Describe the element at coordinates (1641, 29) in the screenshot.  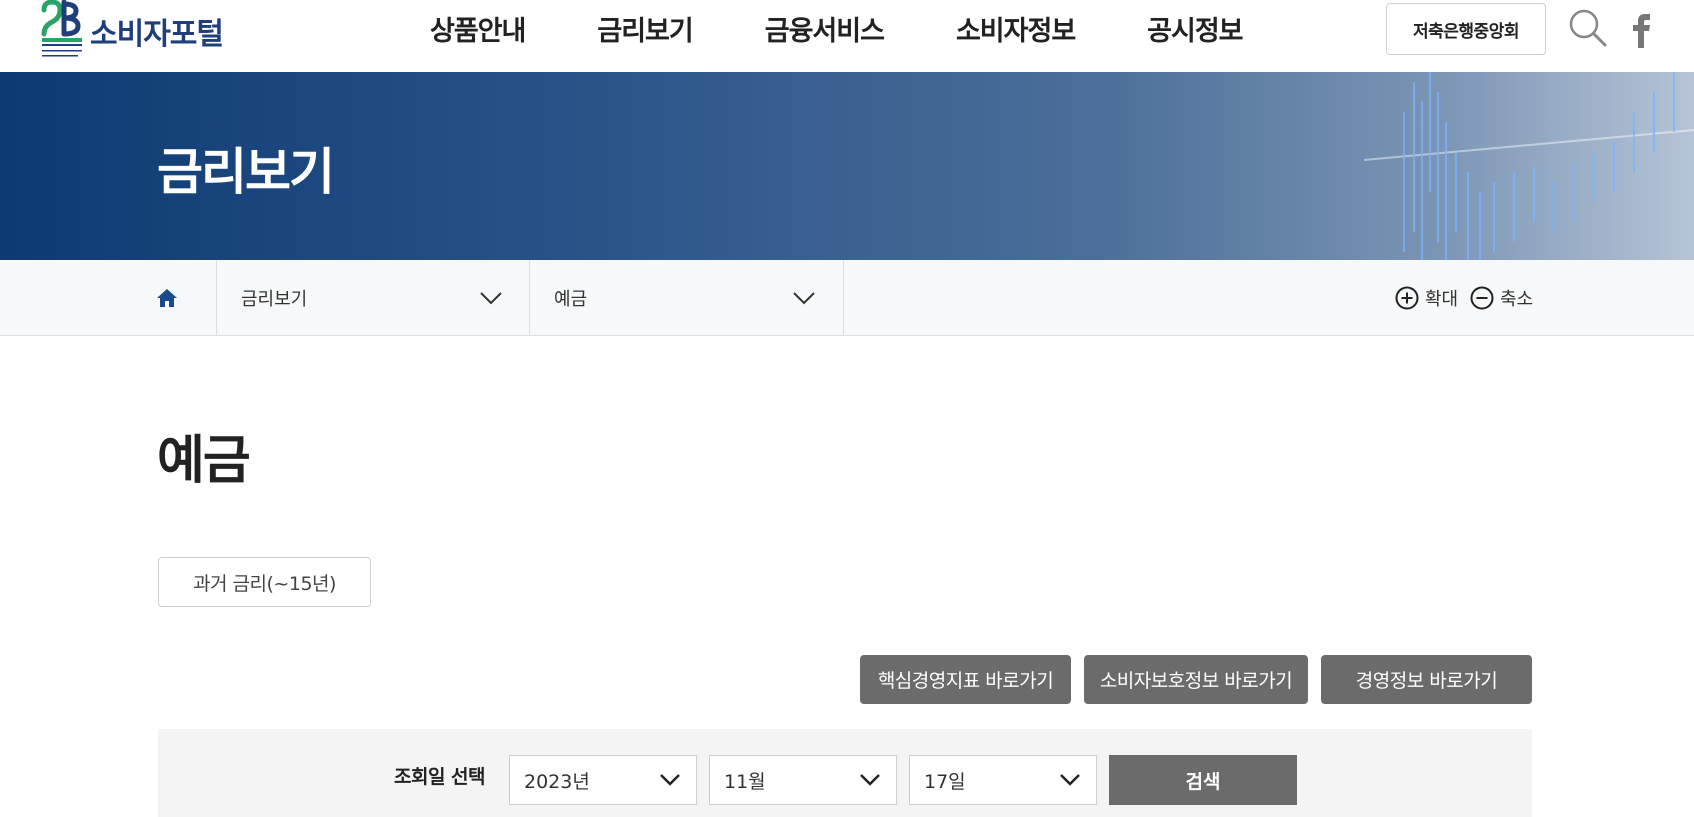
I see `facebook-icon` at that location.